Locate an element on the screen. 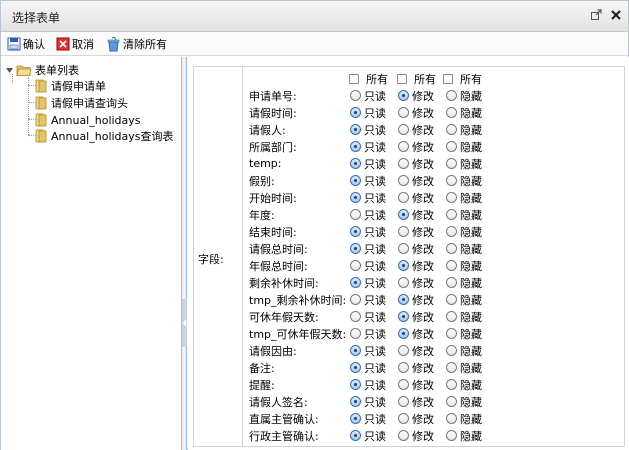 The height and width of the screenshot is (450, 629). tree-item-annual-holidays: Annual_holidays is located at coordinates (87, 120).